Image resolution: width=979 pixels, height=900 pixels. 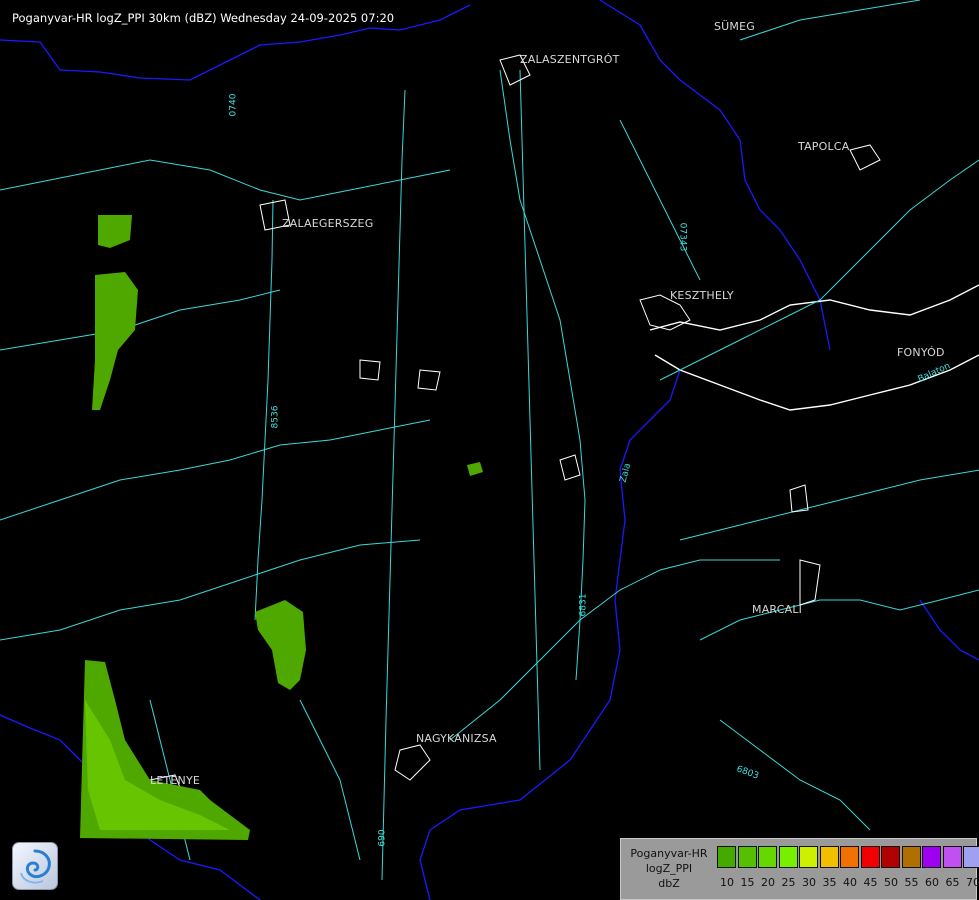 I want to click on road-label-690: 690, so click(x=382, y=838).